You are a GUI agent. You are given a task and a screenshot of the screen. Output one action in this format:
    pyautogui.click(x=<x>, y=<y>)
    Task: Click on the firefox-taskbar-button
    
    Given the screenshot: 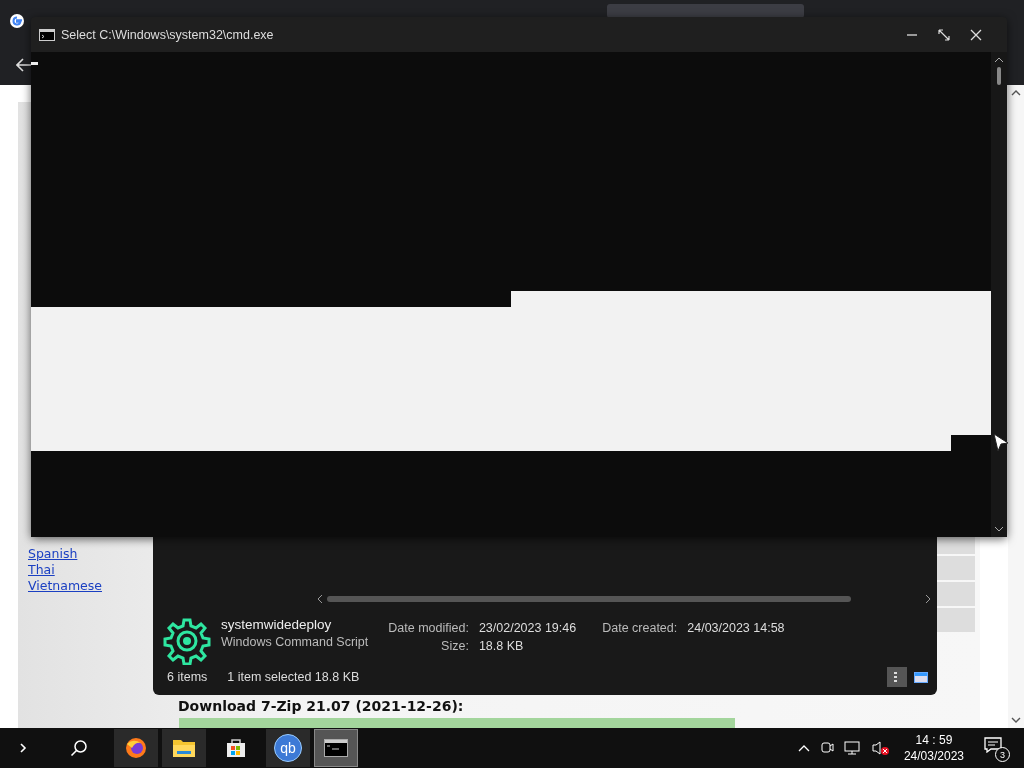 What is the action you would take?
    pyautogui.click(x=136, y=748)
    